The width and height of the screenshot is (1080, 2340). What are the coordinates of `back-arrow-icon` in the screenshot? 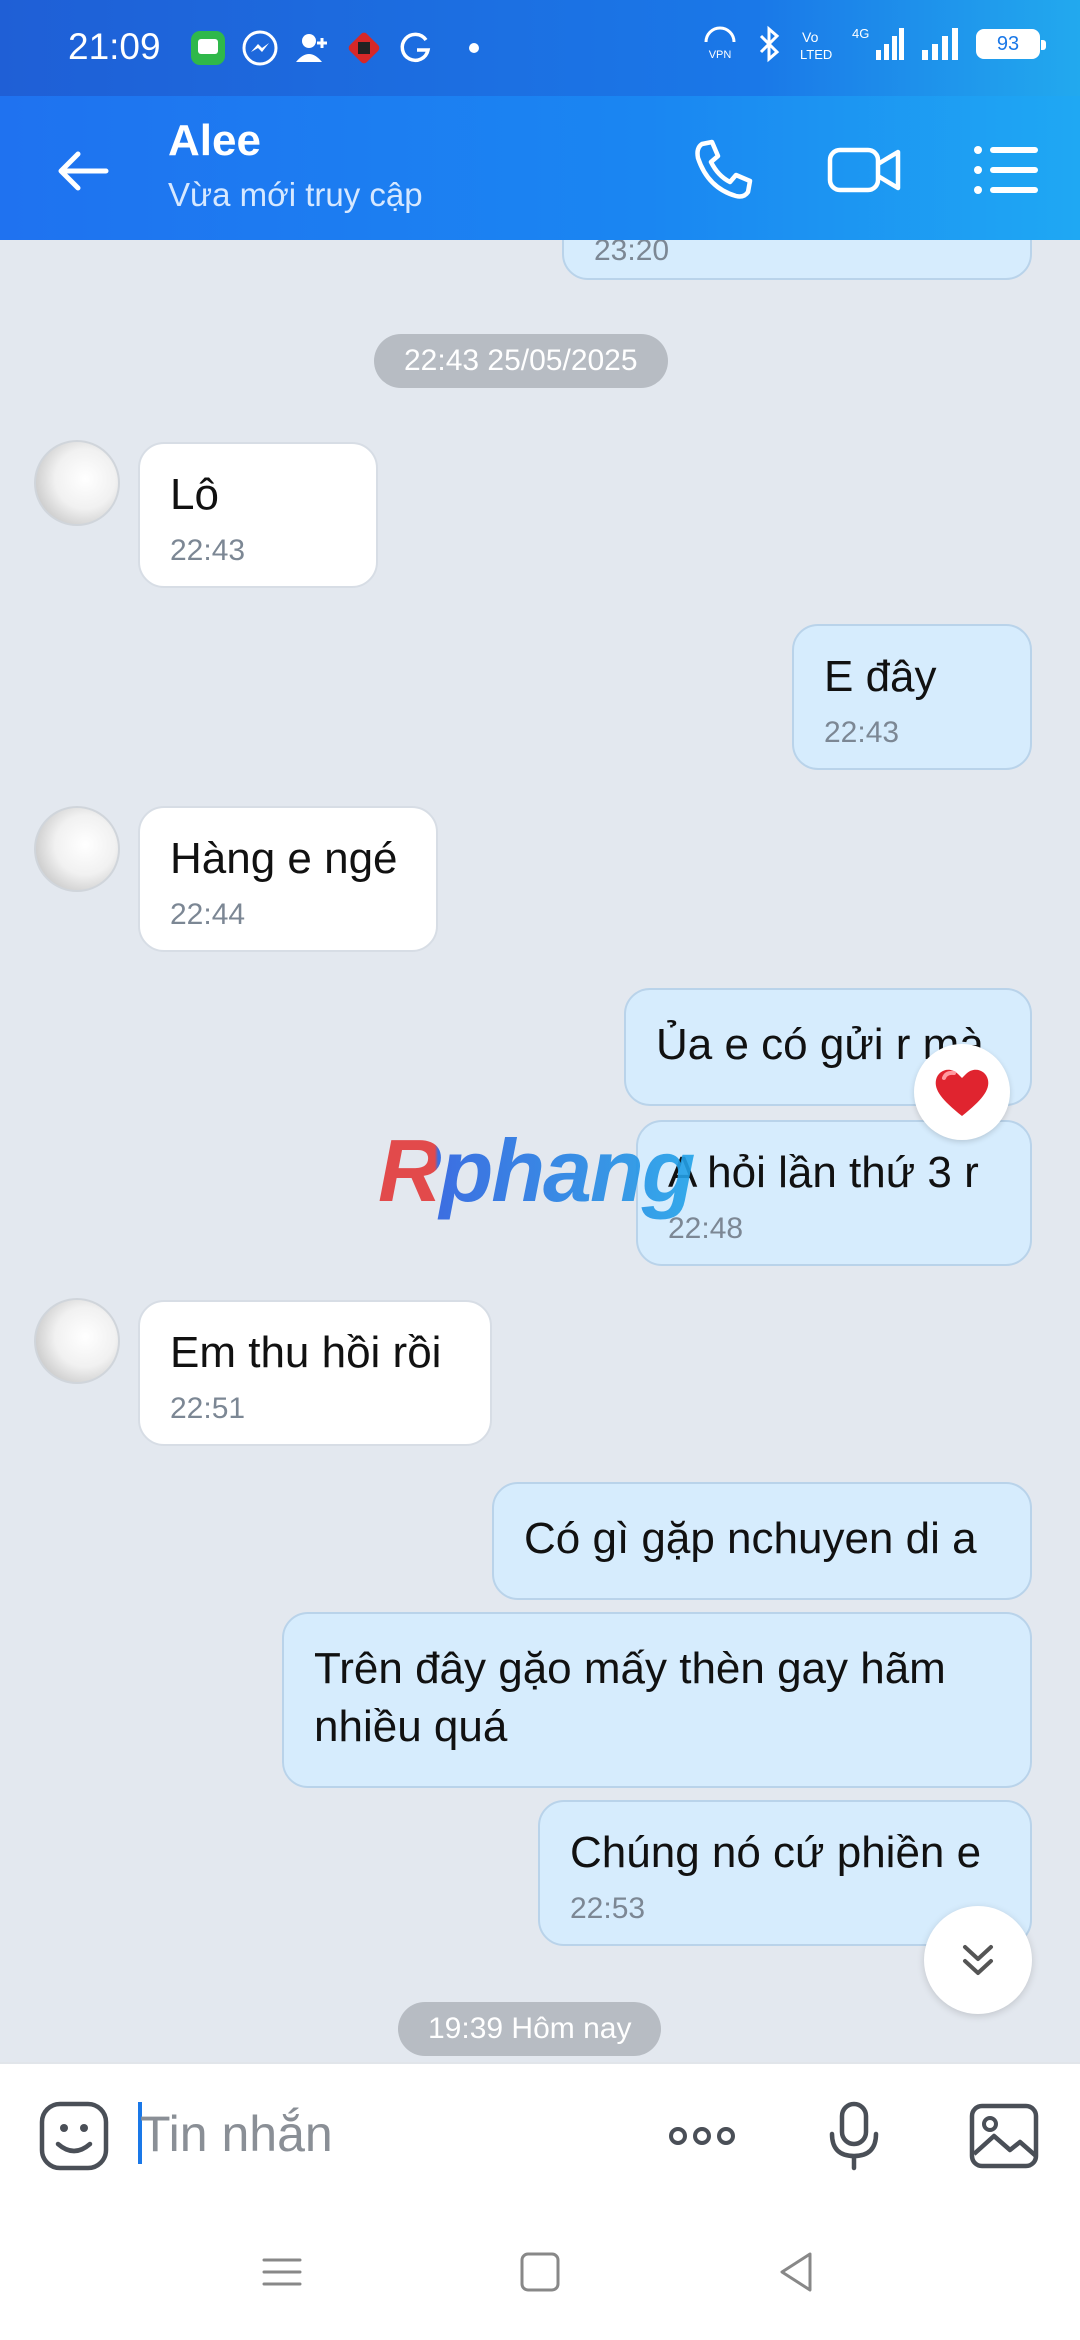 It's located at (83, 171).